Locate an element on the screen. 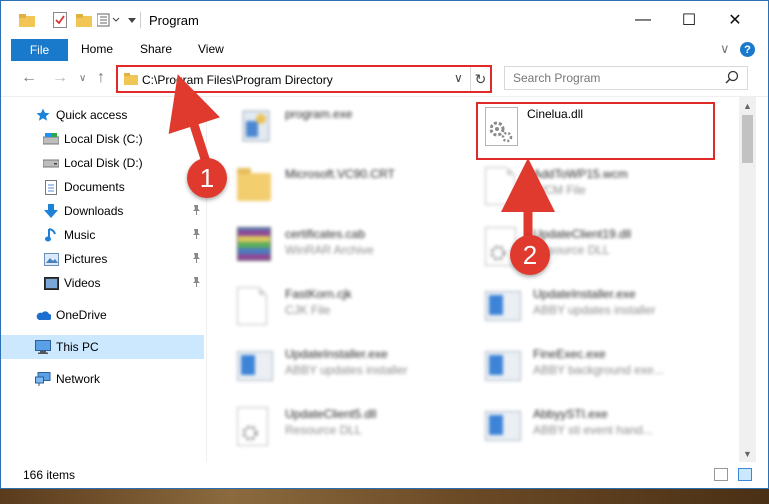 Image resolution: width=769 pixels, height=504 pixels. sidebar-item-label: Music is located at coordinates (80, 235).